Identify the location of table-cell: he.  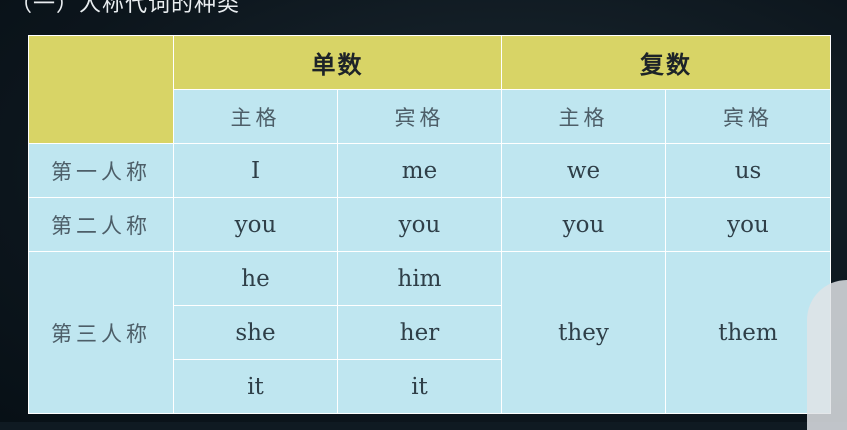
(255, 278).